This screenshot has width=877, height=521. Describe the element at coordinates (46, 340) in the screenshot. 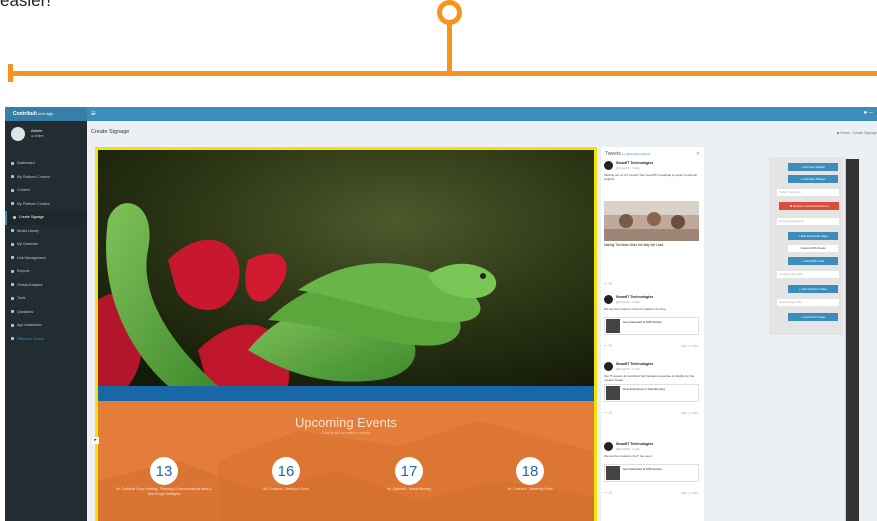

I see `sidebar-item: Welcome Screen` at that location.